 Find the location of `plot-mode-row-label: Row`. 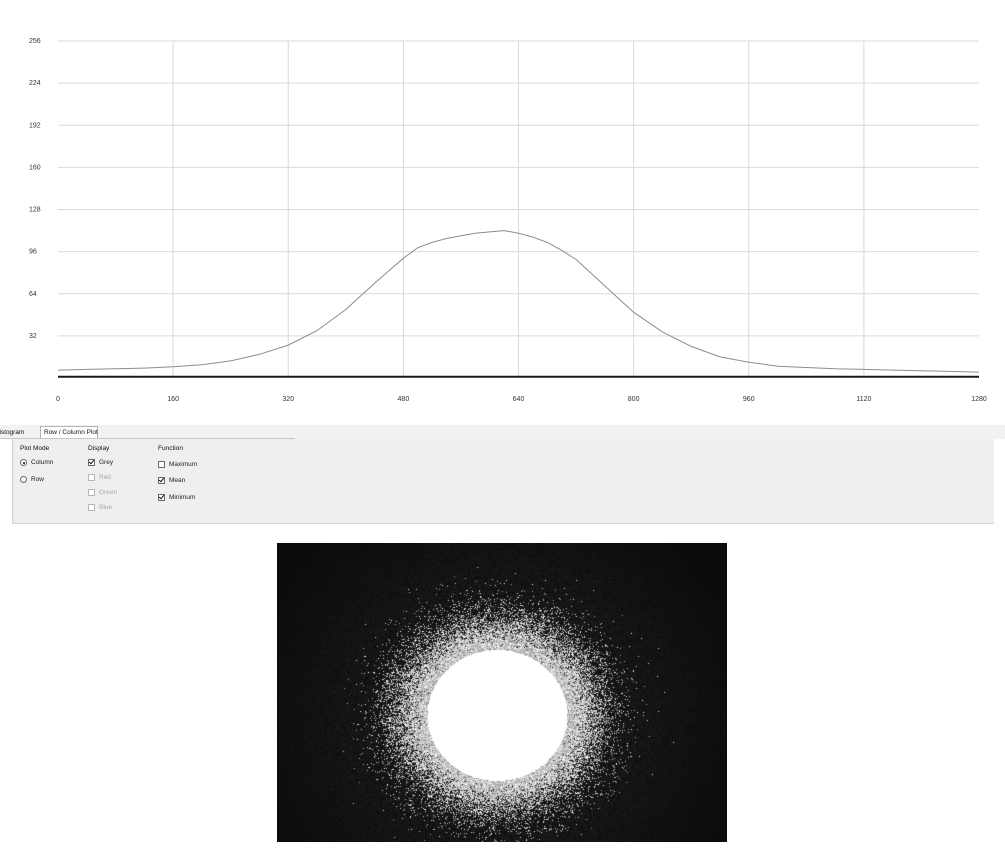

plot-mode-row-label: Row is located at coordinates (38, 479).